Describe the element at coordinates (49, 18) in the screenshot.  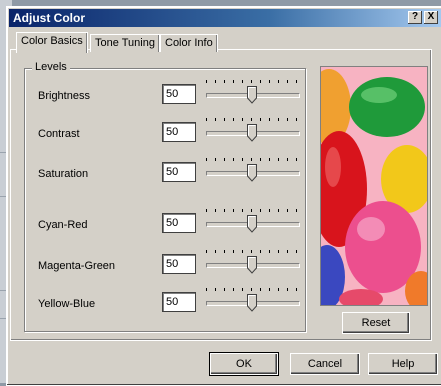
I see `dialog-title: Adjust Color` at that location.